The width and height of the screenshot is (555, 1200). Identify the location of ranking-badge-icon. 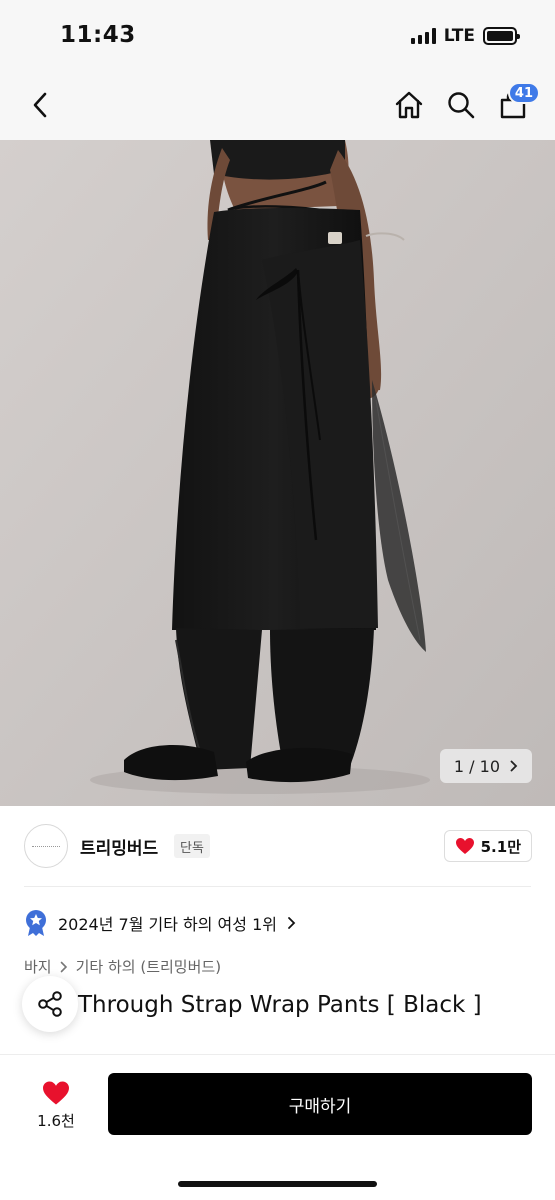
(36, 923).